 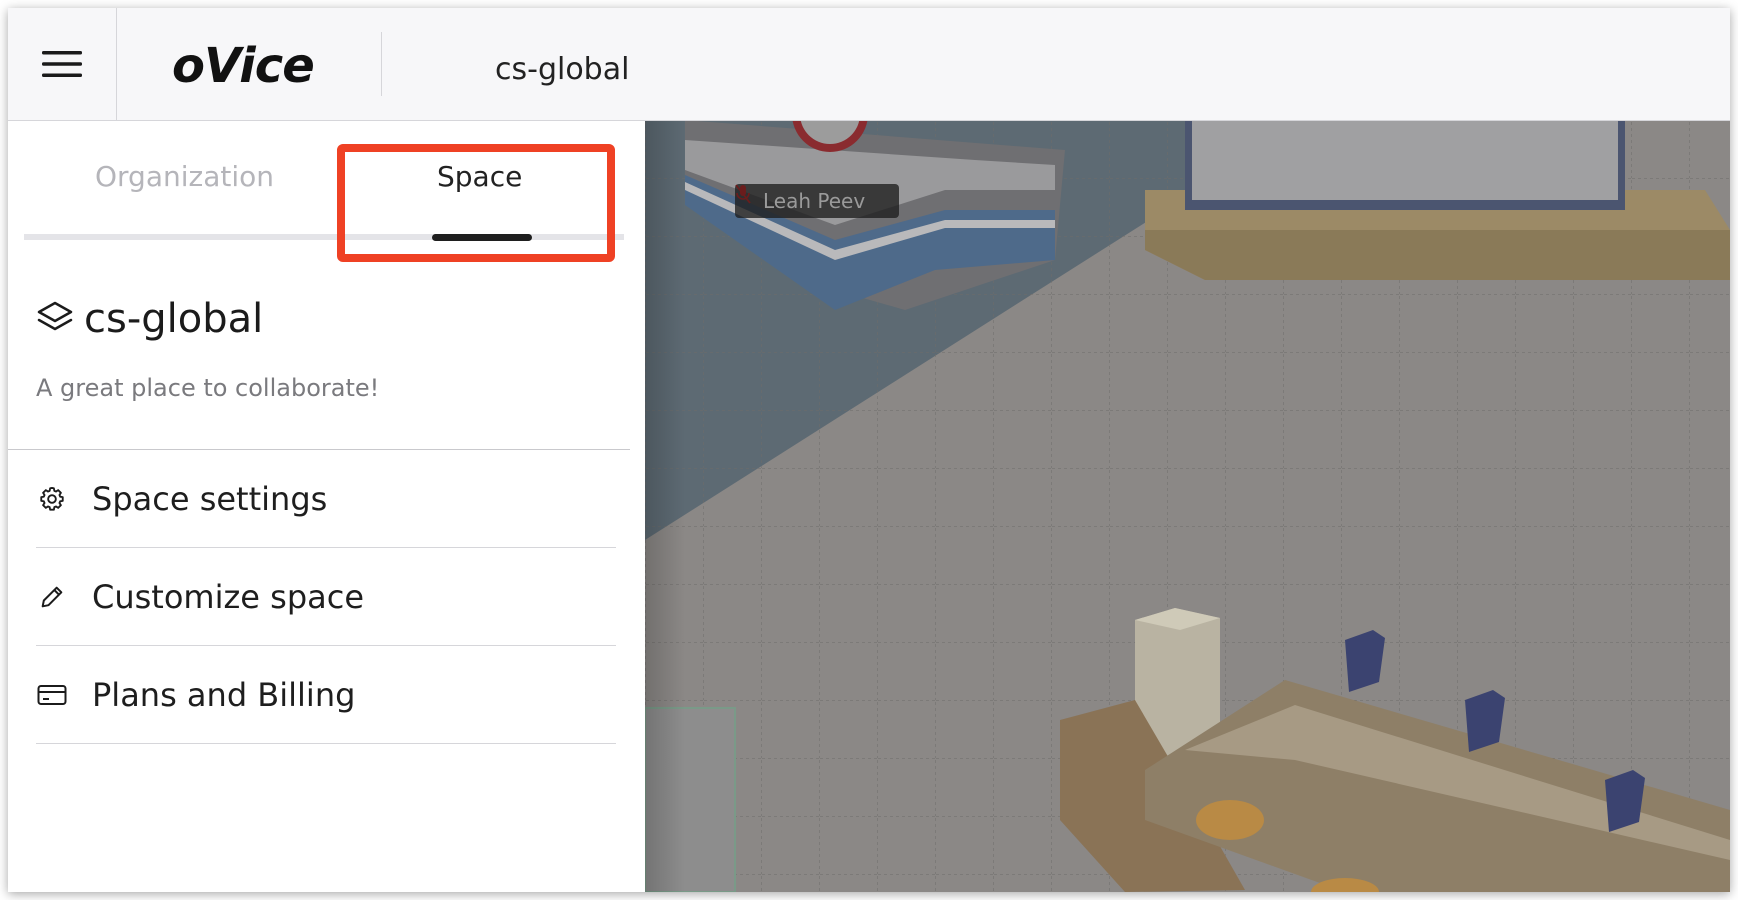 What do you see at coordinates (479, 176) in the screenshot?
I see `tab-space: Space` at bounding box center [479, 176].